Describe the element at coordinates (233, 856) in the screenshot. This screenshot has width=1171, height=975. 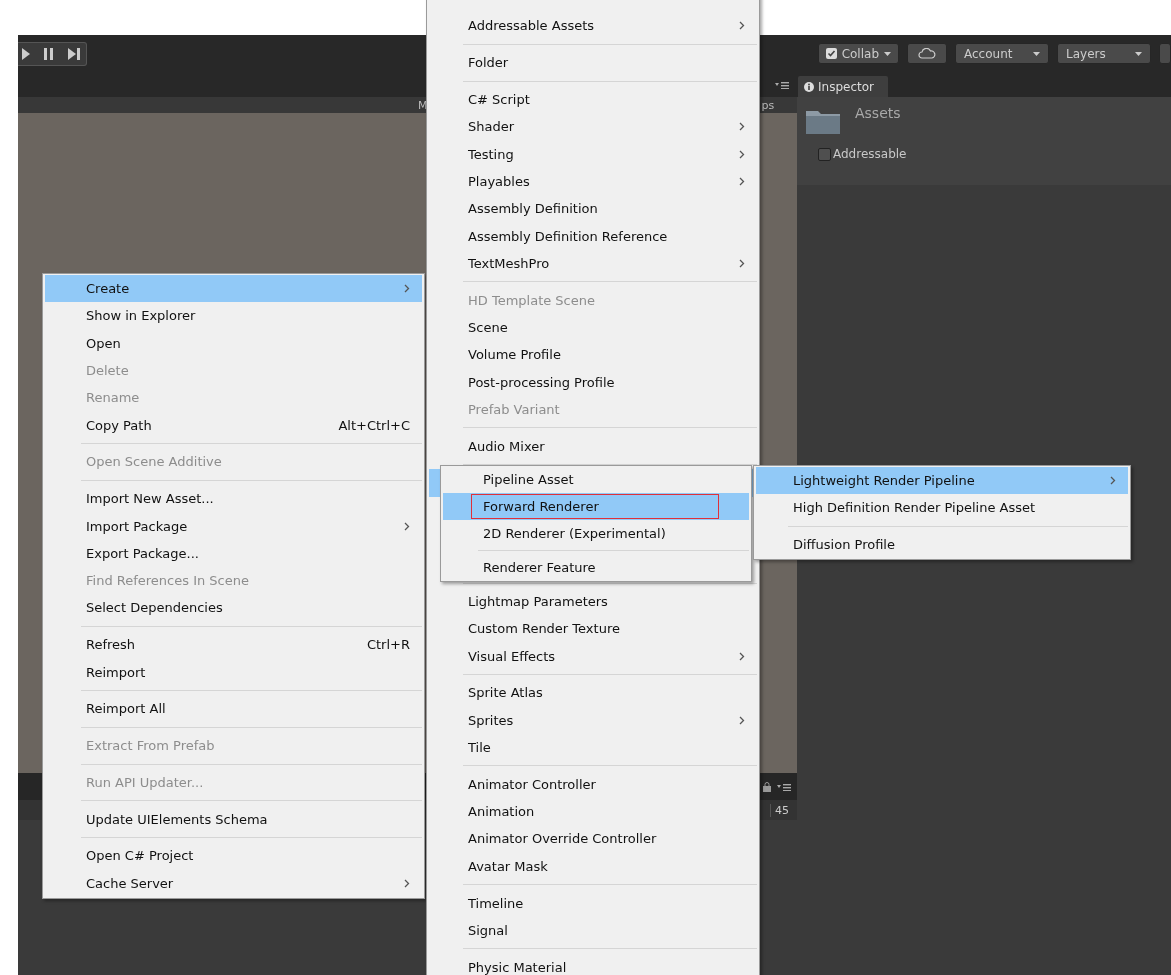
I see `menu-item: Open C# Project` at that location.